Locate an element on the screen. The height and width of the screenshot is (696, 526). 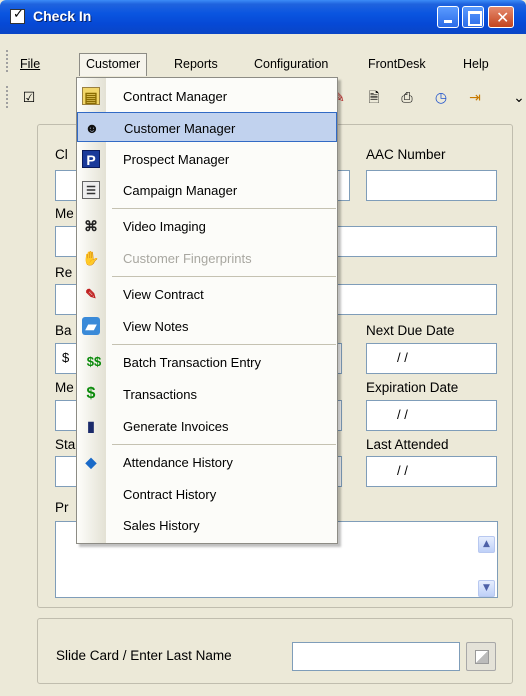
slide-card-label: Slide Card / Enter Last Name is located at coordinates (144, 655).